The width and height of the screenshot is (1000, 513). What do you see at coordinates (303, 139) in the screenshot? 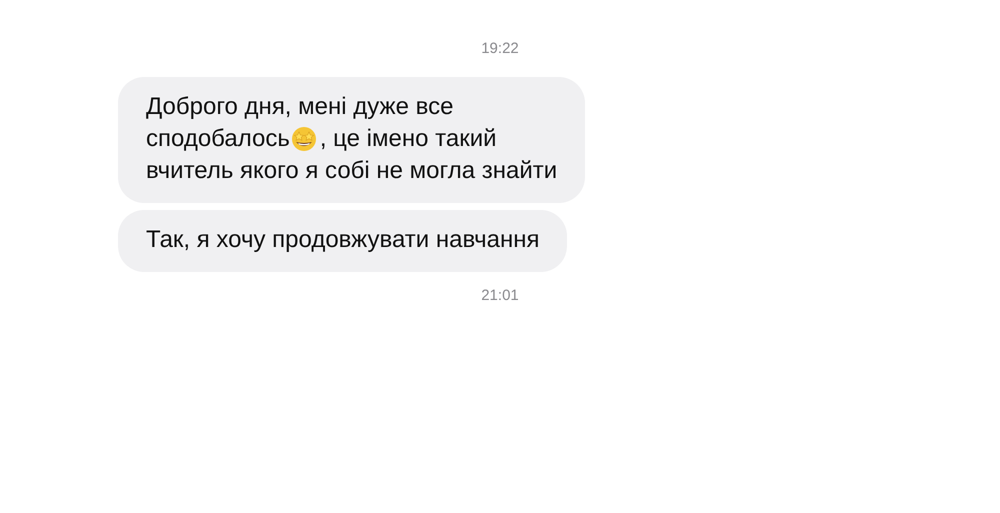
I see `star-eyes-emoji-icon` at bounding box center [303, 139].